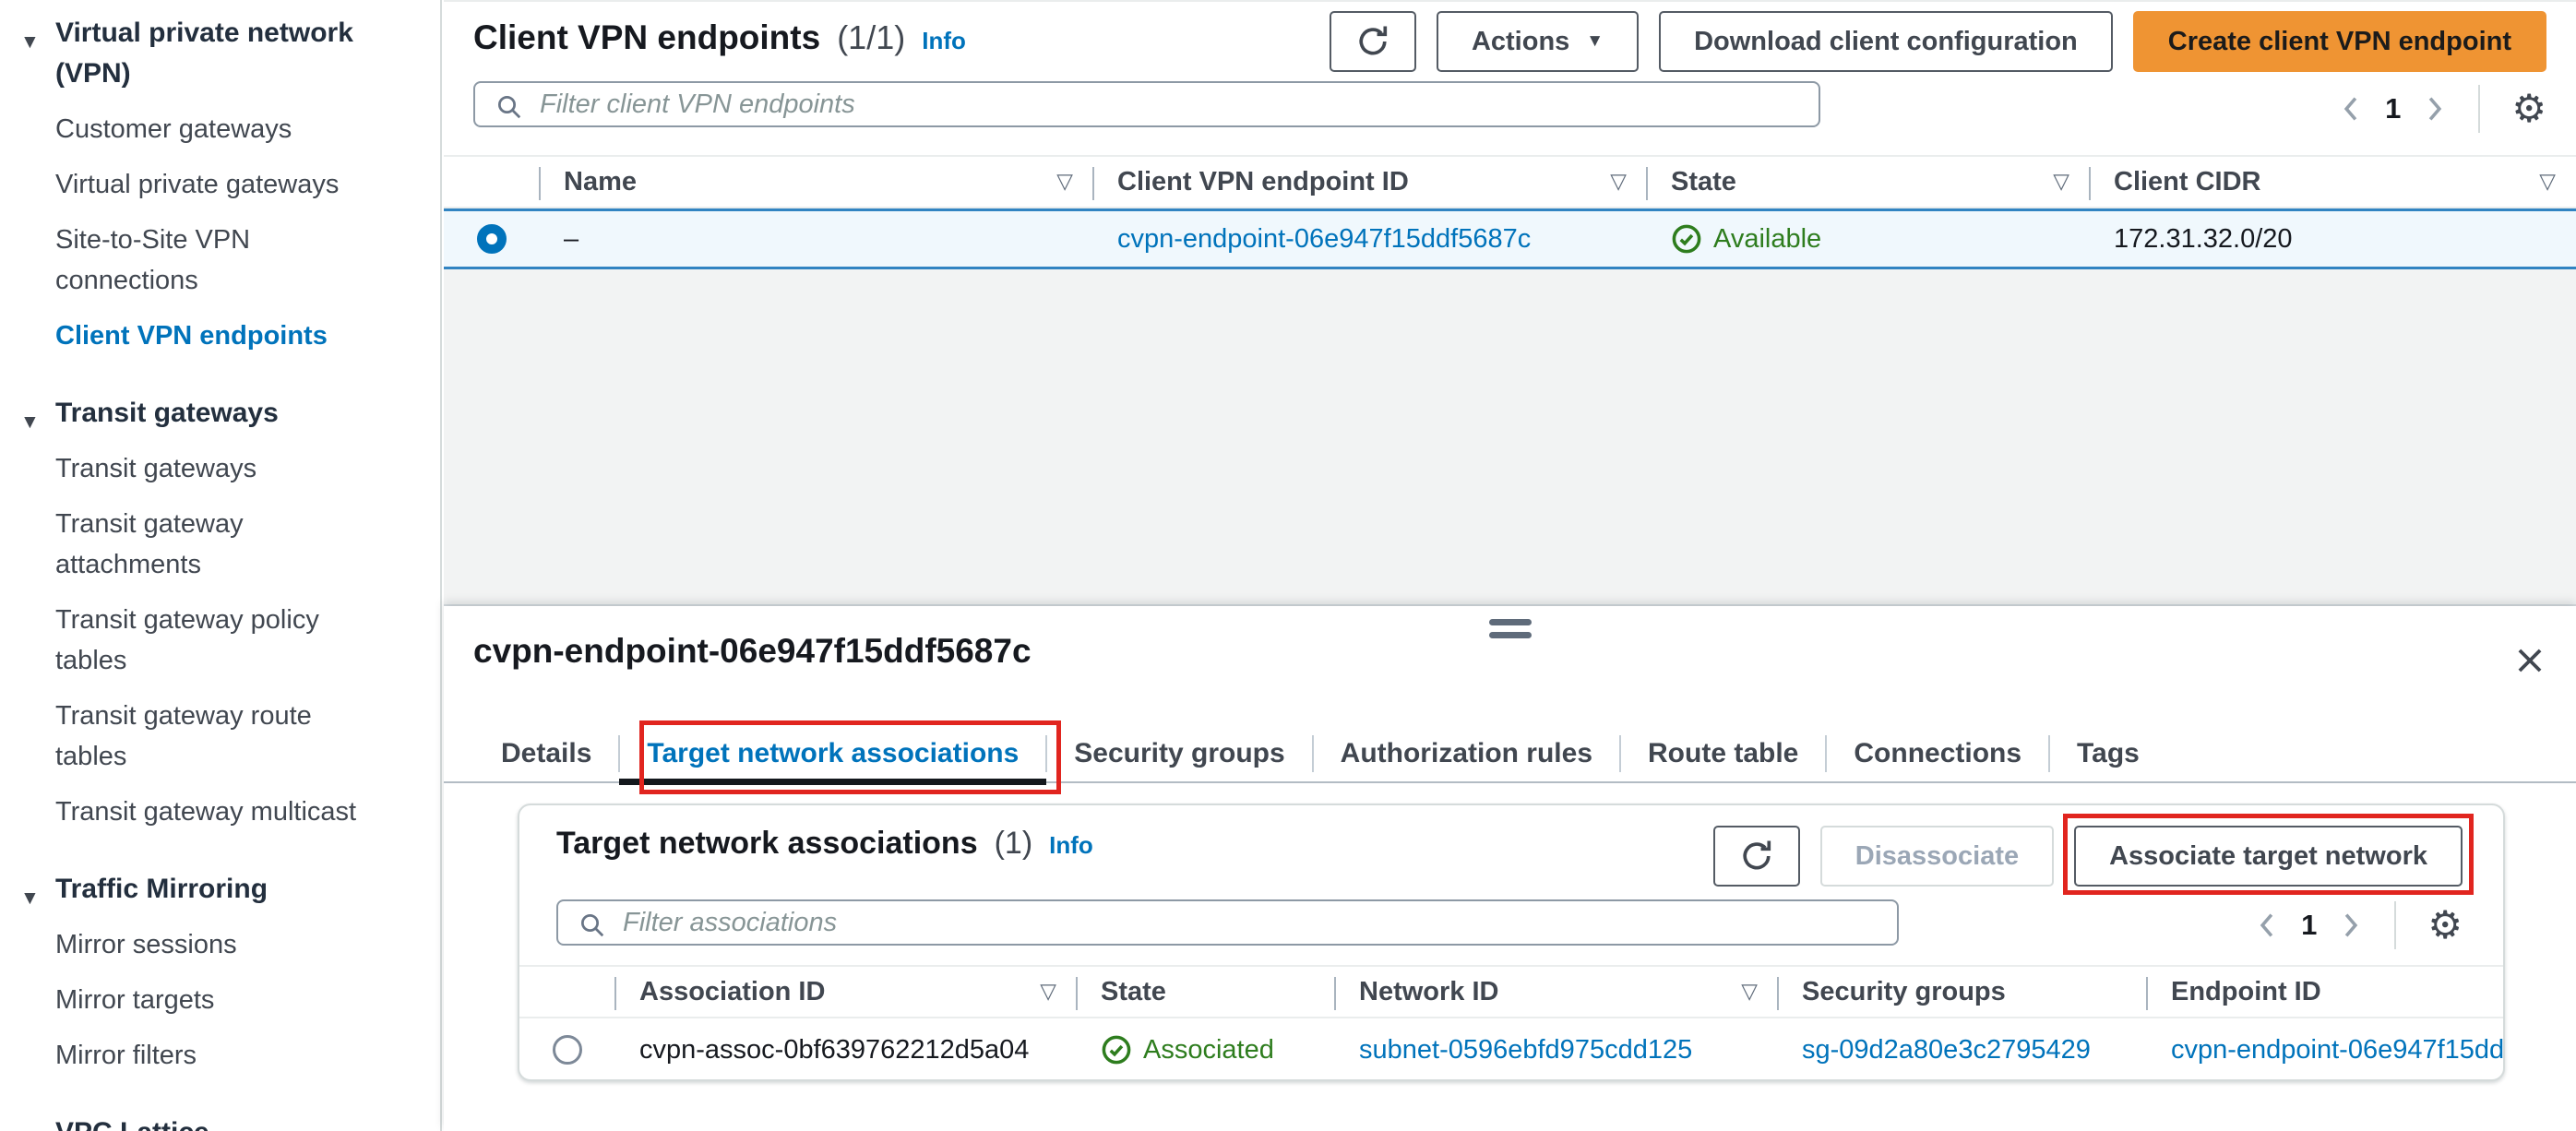  Describe the element at coordinates (493, 182) in the screenshot. I see `radio-column-header` at that location.